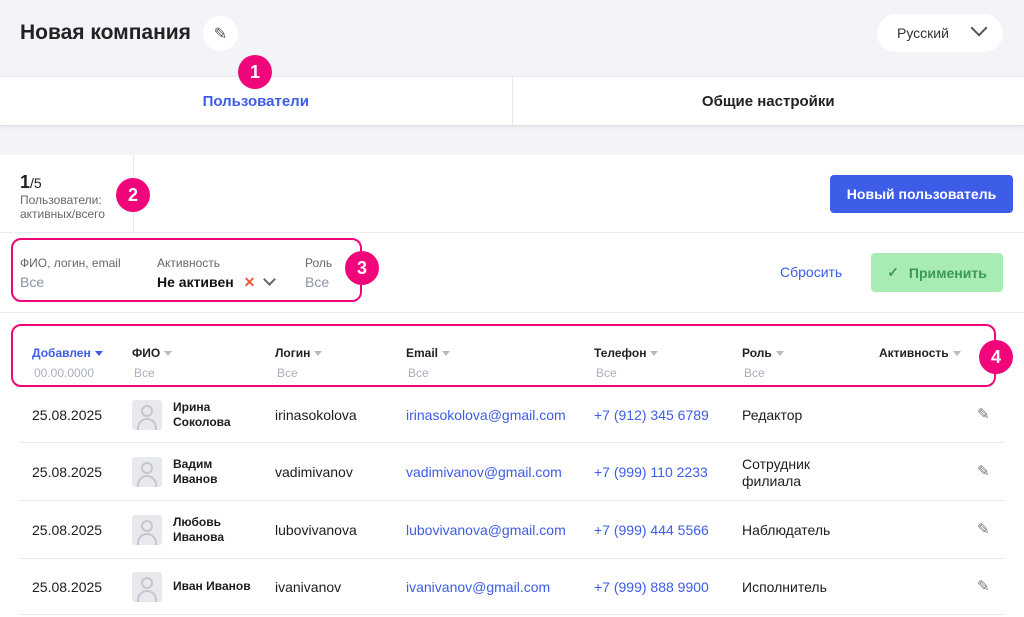 The height and width of the screenshot is (617, 1024). What do you see at coordinates (212, 586) in the screenshot?
I see `name-cell: Иван Иванов` at bounding box center [212, 586].